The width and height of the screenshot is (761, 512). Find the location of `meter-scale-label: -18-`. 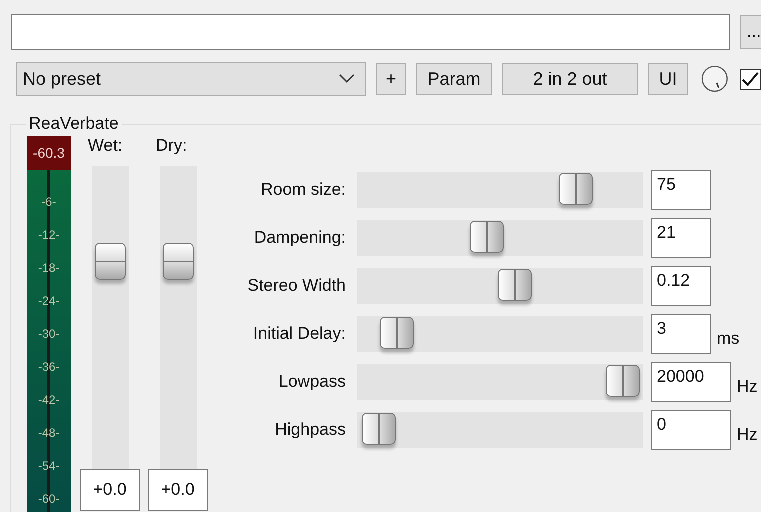

meter-scale-label: -18- is located at coordinates (49, 268).